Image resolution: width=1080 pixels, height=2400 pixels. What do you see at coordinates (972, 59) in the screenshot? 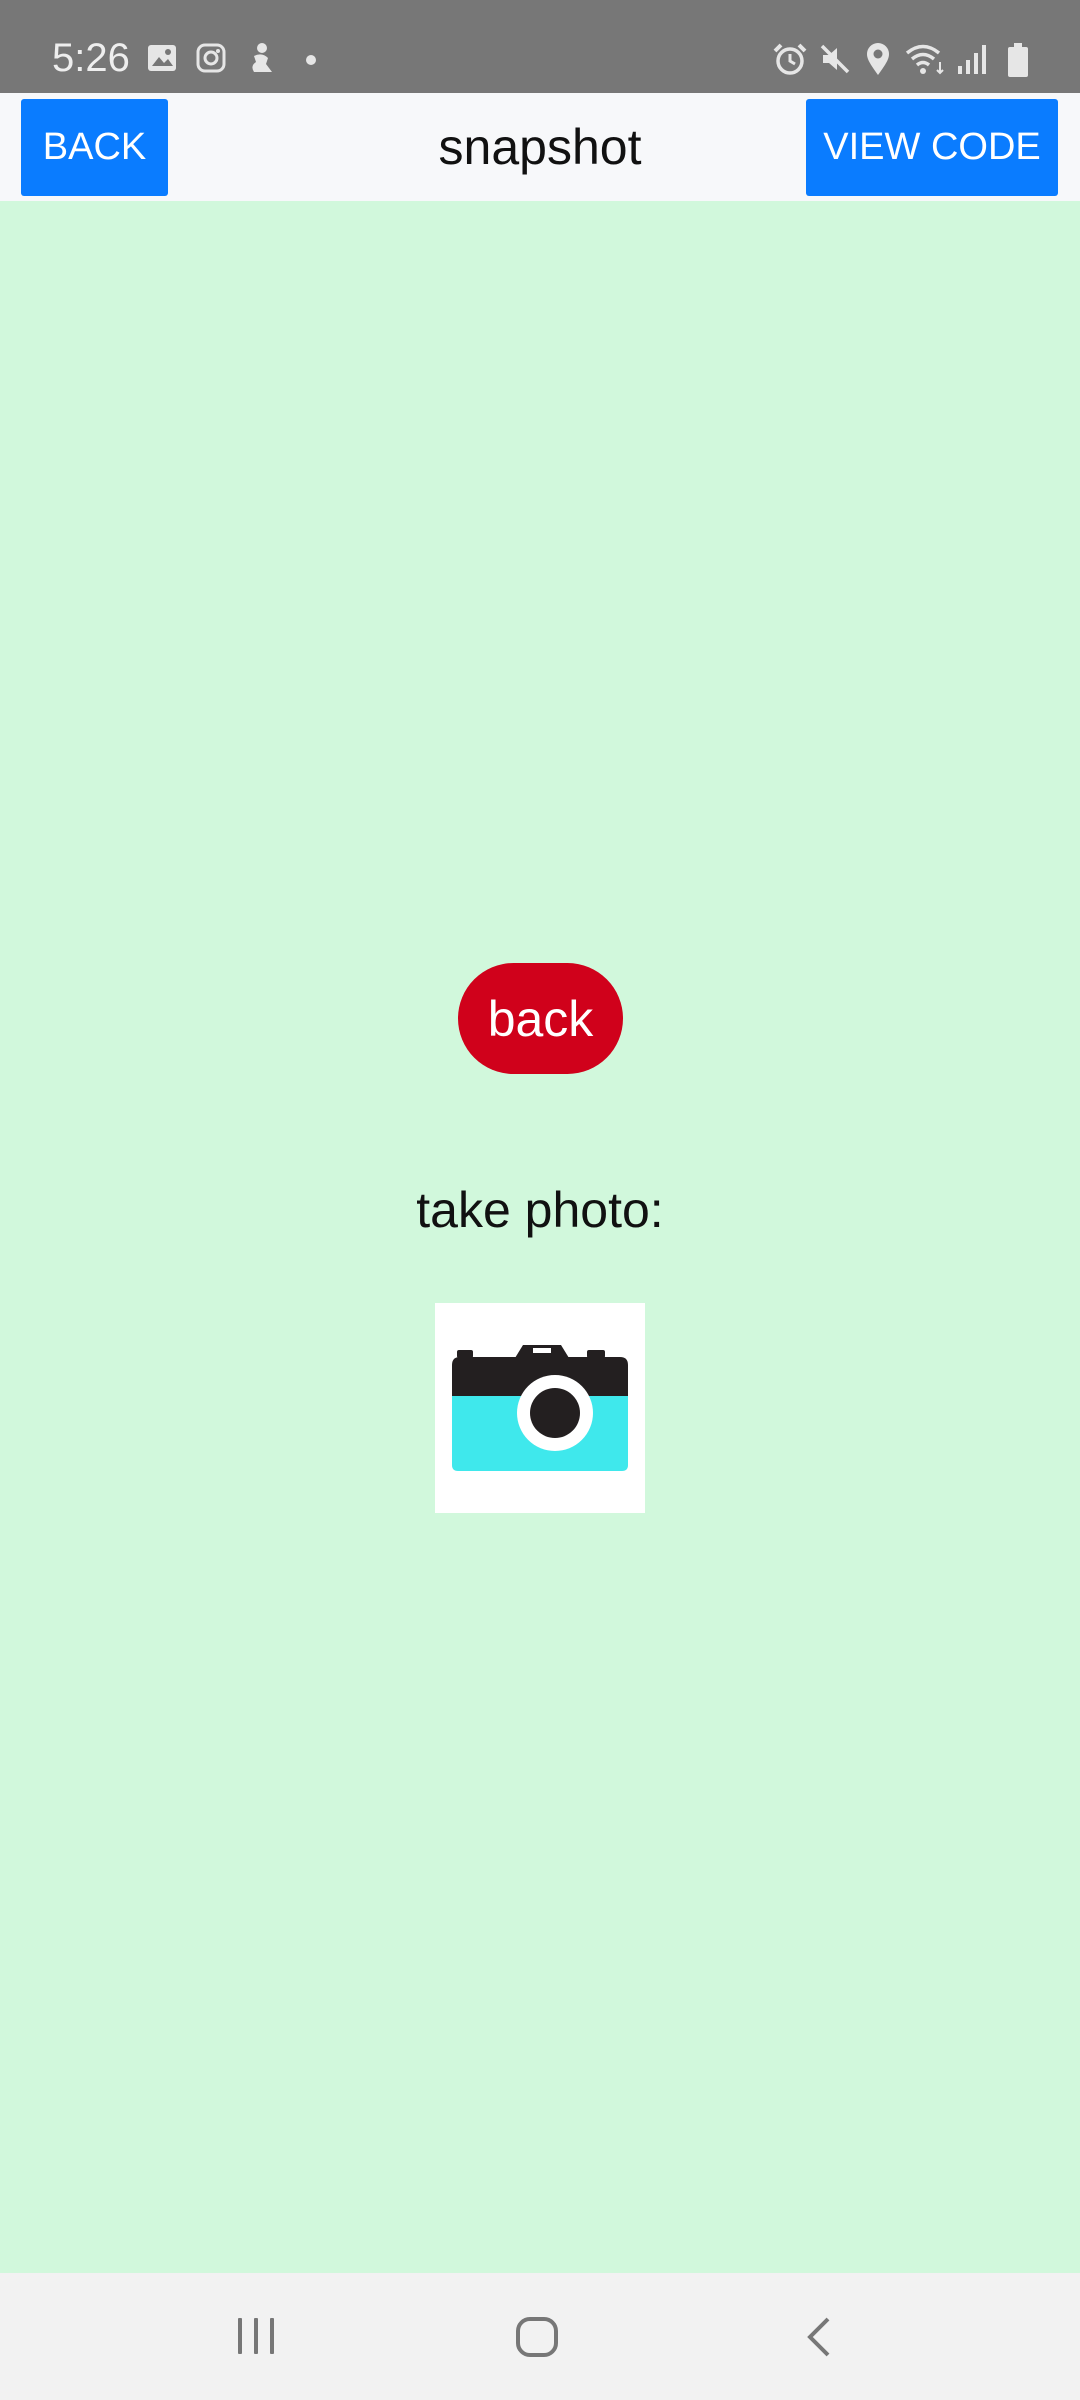
I see `signal-icon` at bounding box center [972, 59].